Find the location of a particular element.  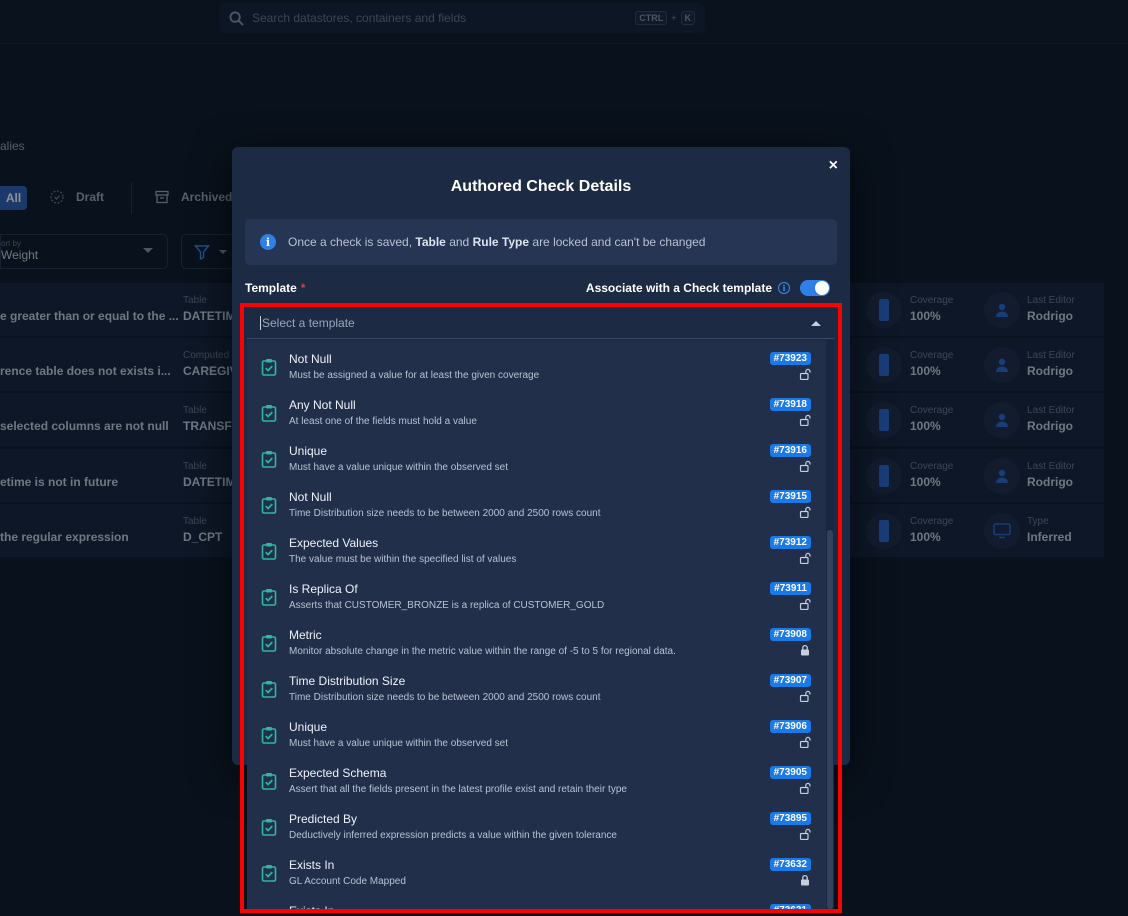

template-id-badge: #73908 is located at coordinates (790, 634).